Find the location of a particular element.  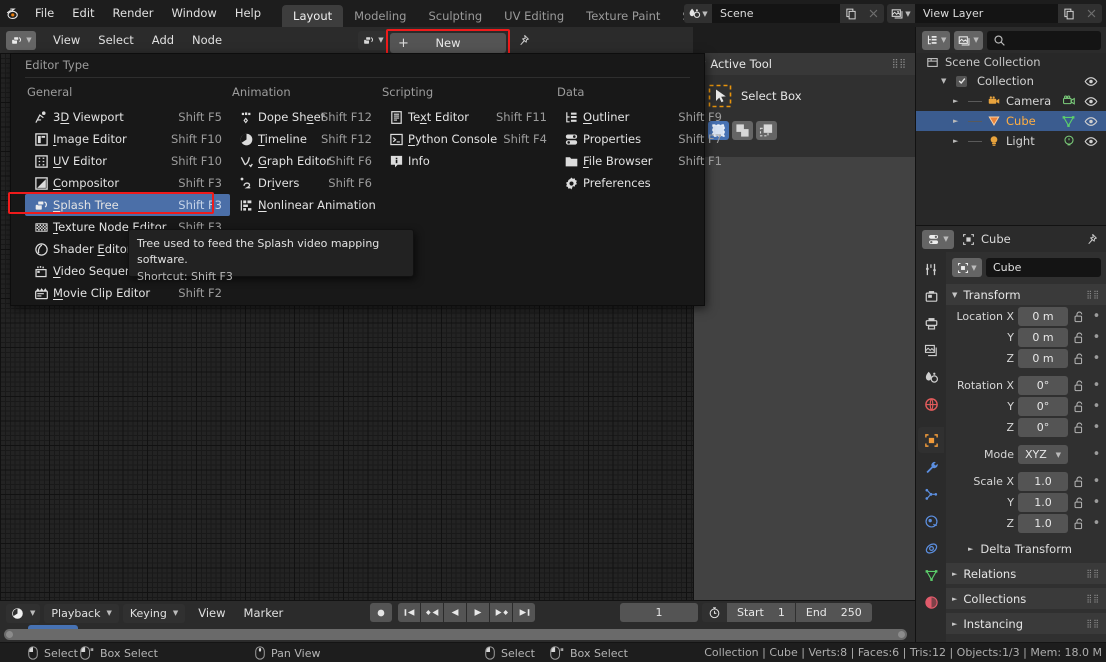

editor-type-item-text-editor: Text Editor Shift F11 is located at coordinates (467, 117).